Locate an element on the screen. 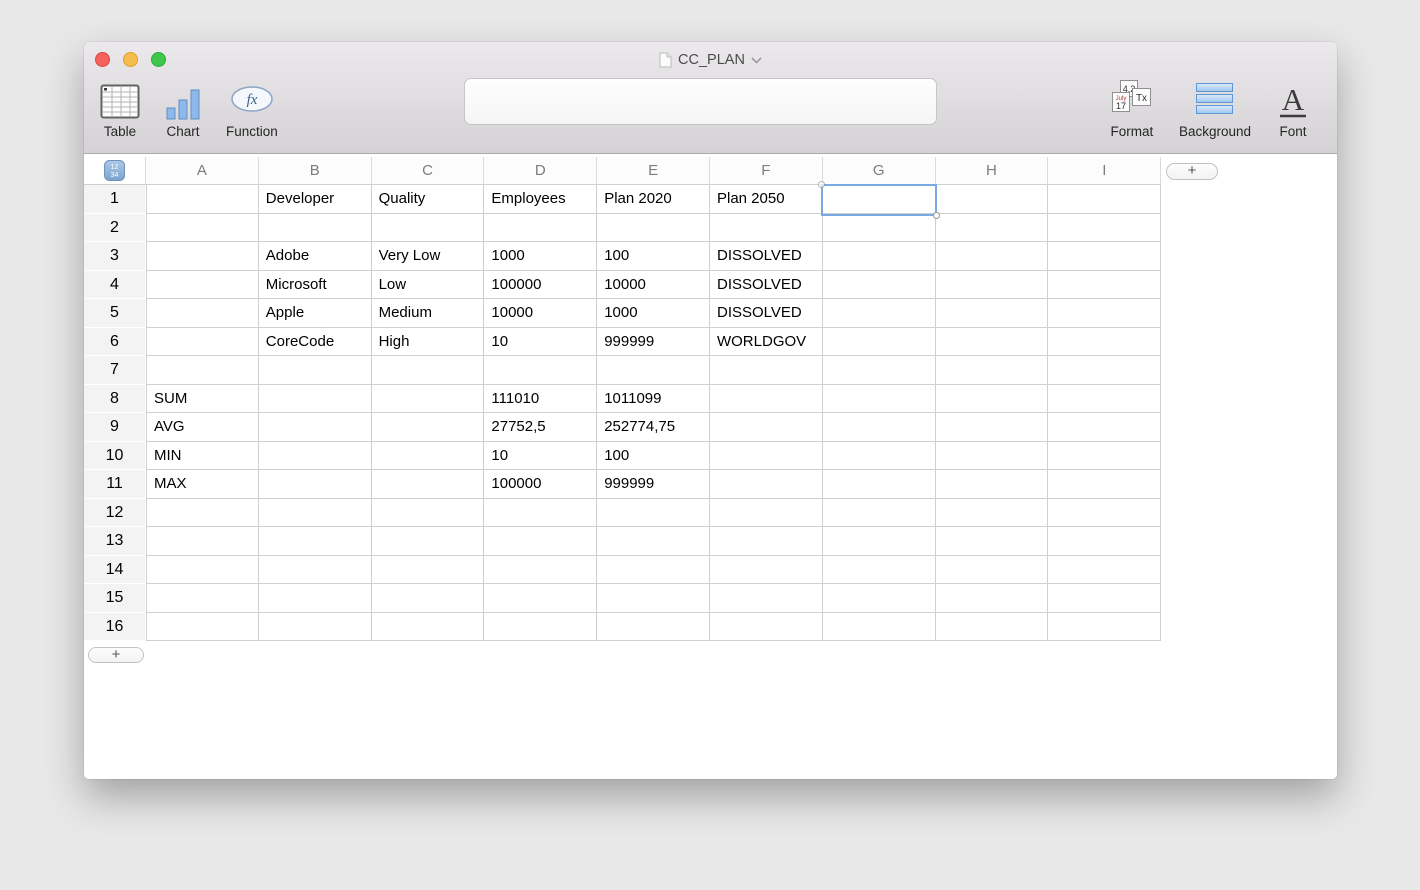 This screenshot has width=1420, height=890. cell-F6: WORLDGOV is located at coordinates (766, 341).